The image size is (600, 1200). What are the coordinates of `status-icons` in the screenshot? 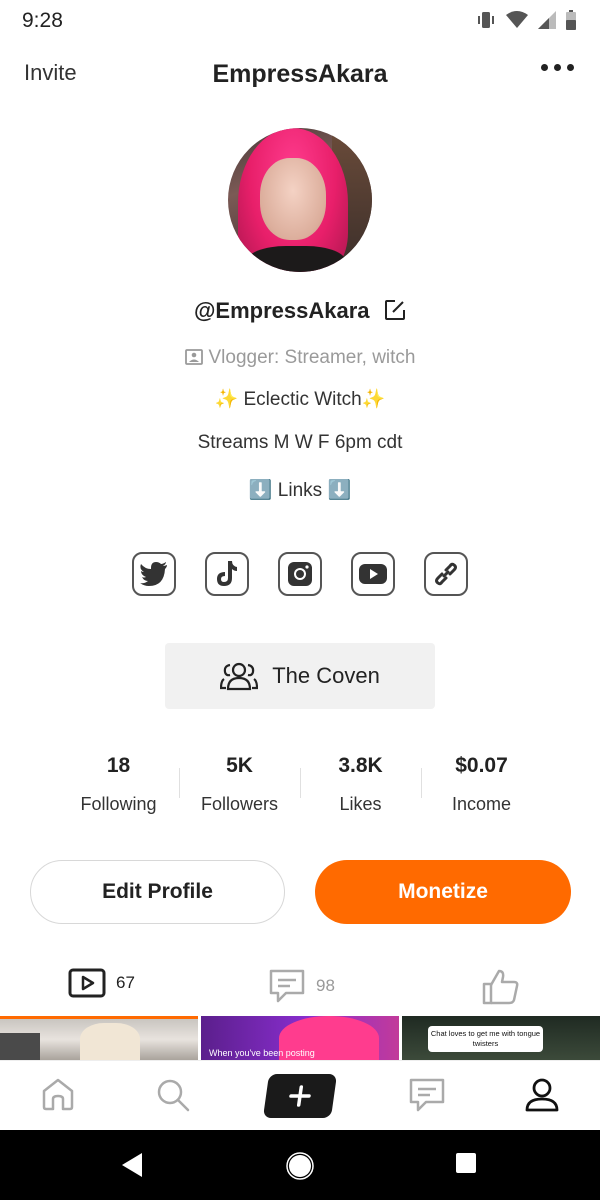 It's located at (526, 20).